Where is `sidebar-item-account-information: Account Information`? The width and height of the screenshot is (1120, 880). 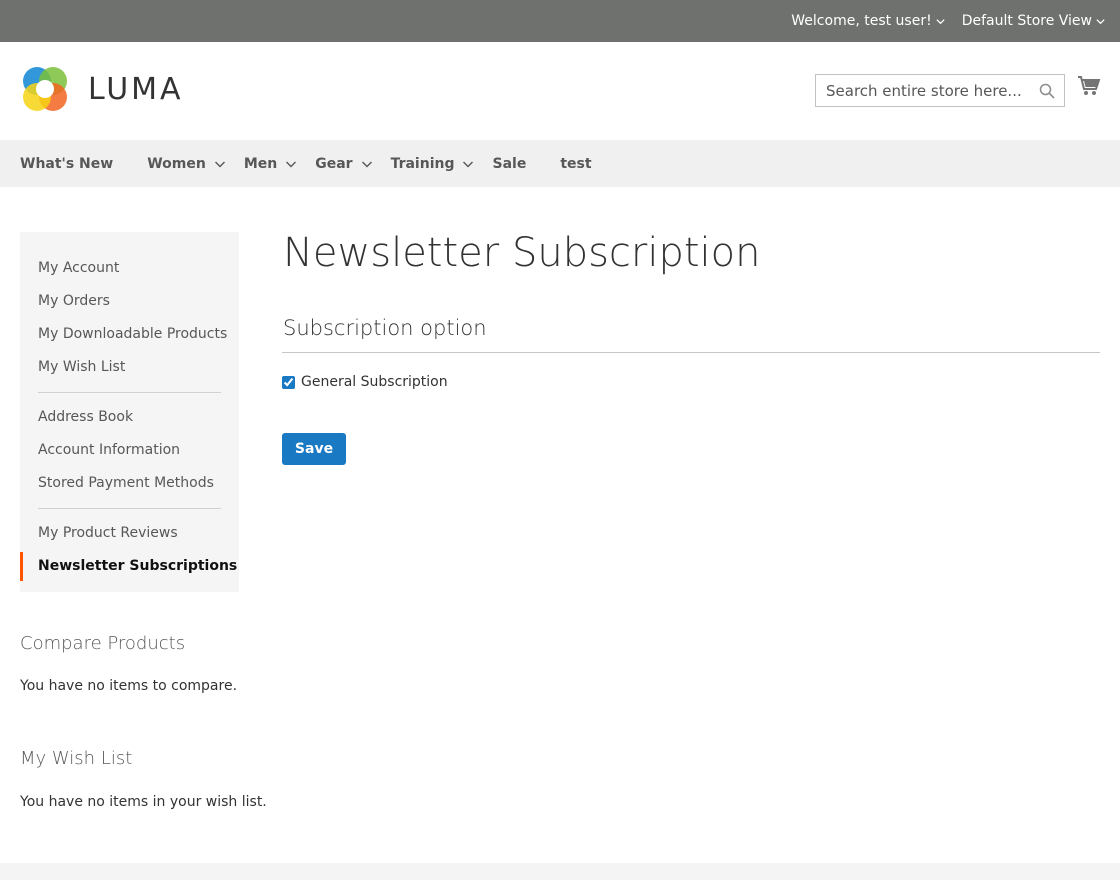
sidebar-item-account-information: Account Information is located at coordinates (129, 450).